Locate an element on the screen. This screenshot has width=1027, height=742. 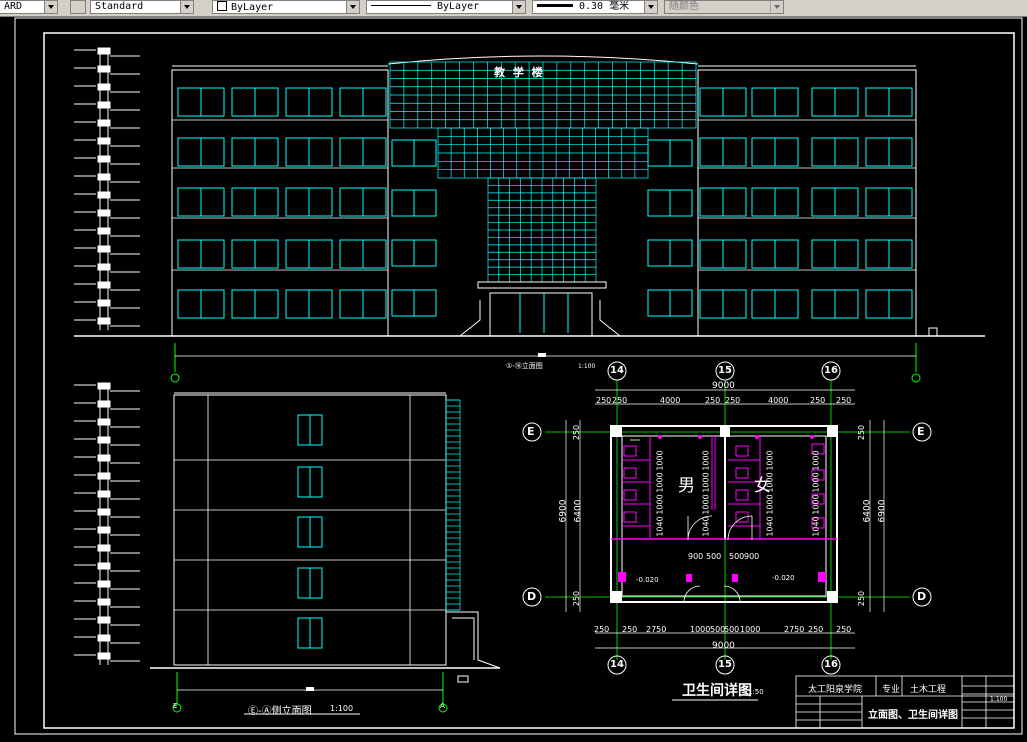
lineweight-select: 0.30 毫米 is located at coordinates (595, 7).